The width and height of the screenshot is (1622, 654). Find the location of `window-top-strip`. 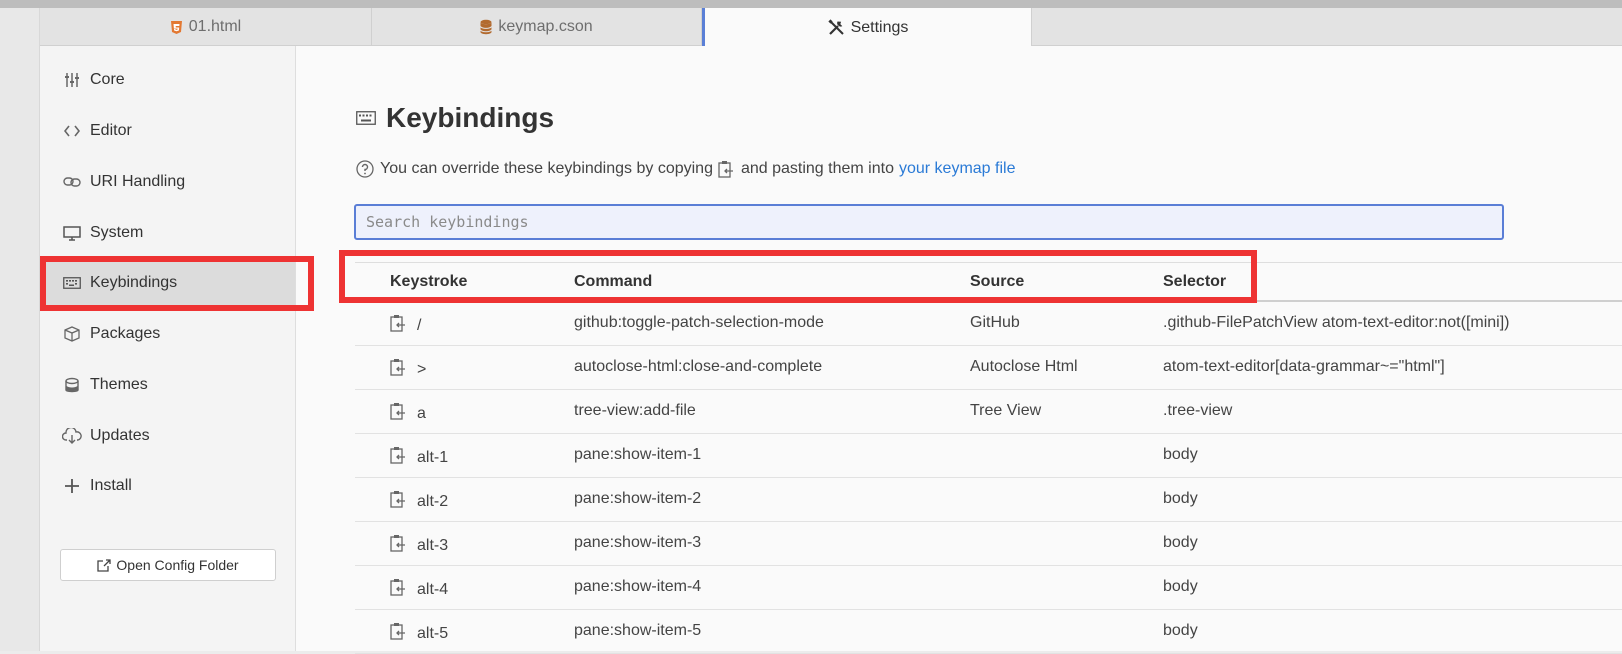

window-top-strip is located at coordinates (811, 4).